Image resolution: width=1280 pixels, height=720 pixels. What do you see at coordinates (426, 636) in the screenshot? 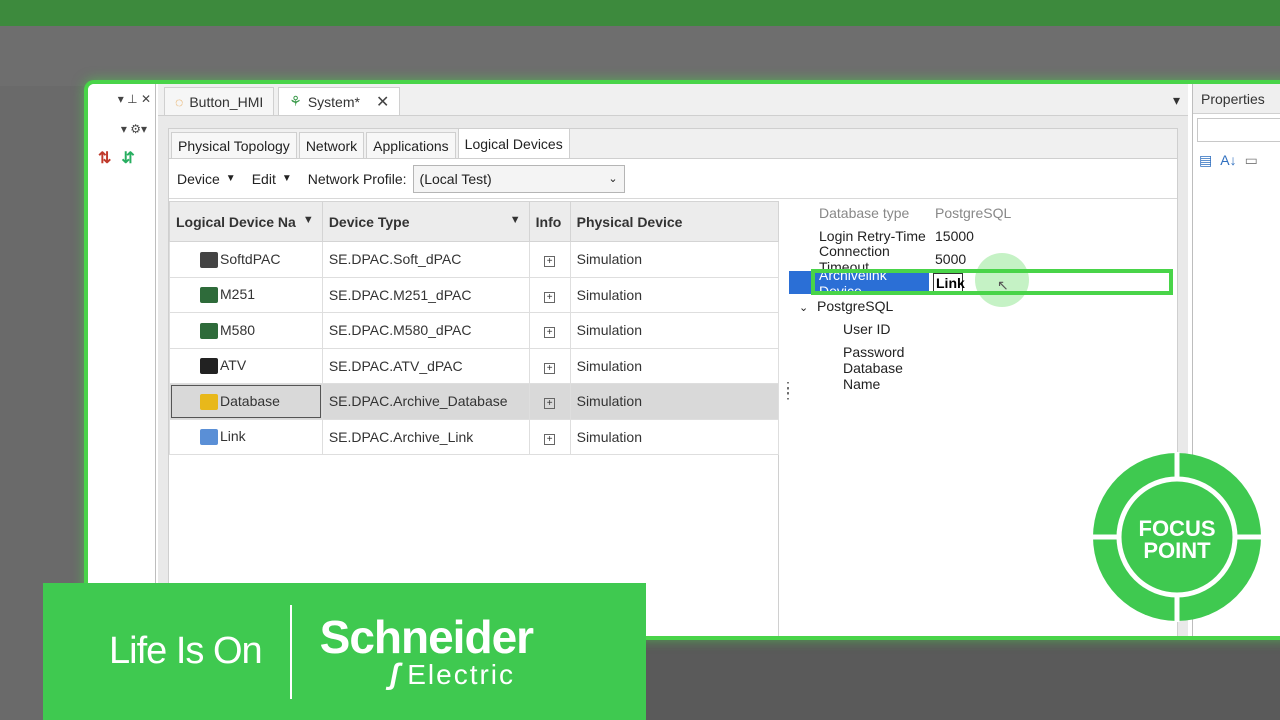
I see `company-name: Schneider` at bounding box center [426, 636].